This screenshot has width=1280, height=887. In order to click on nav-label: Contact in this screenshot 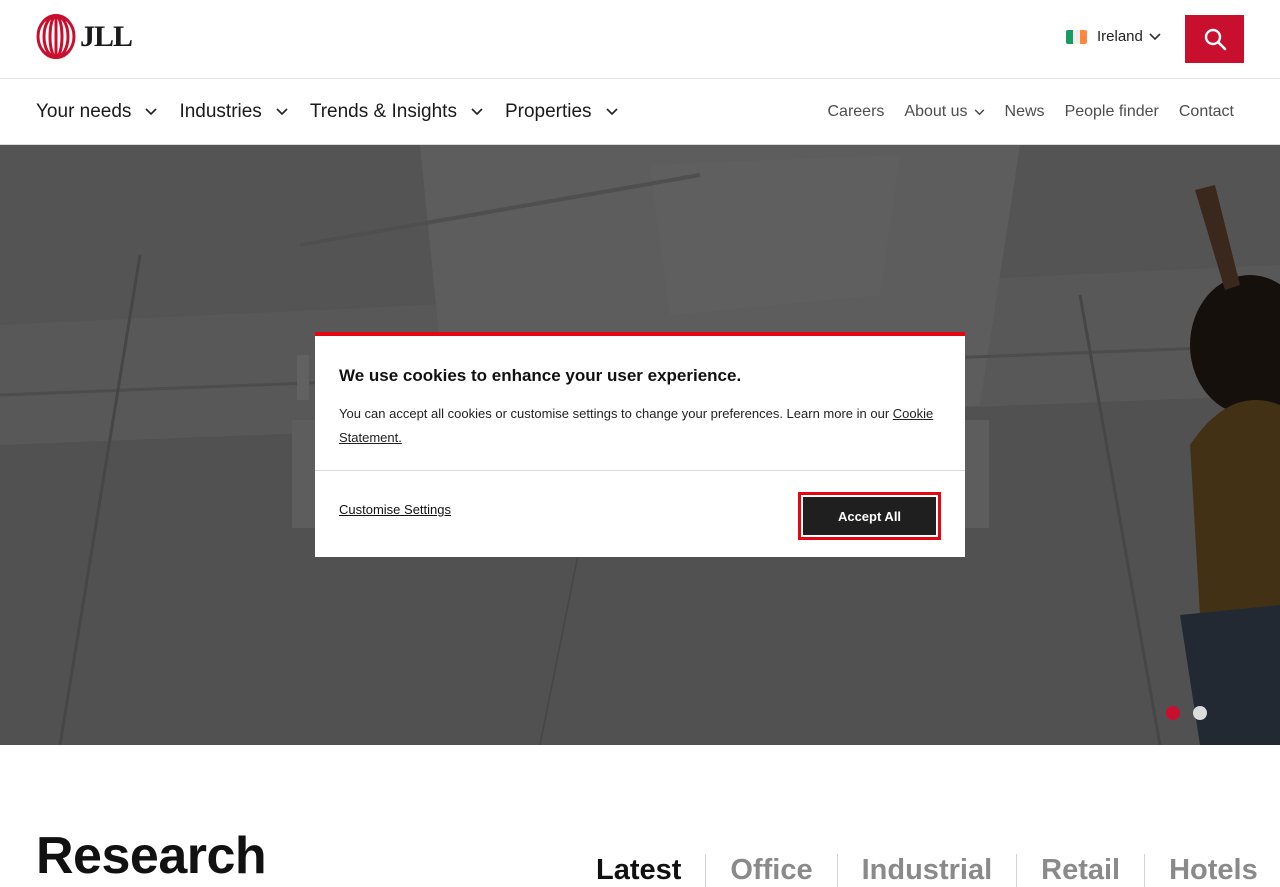, I will do `click(1206, 111)`.